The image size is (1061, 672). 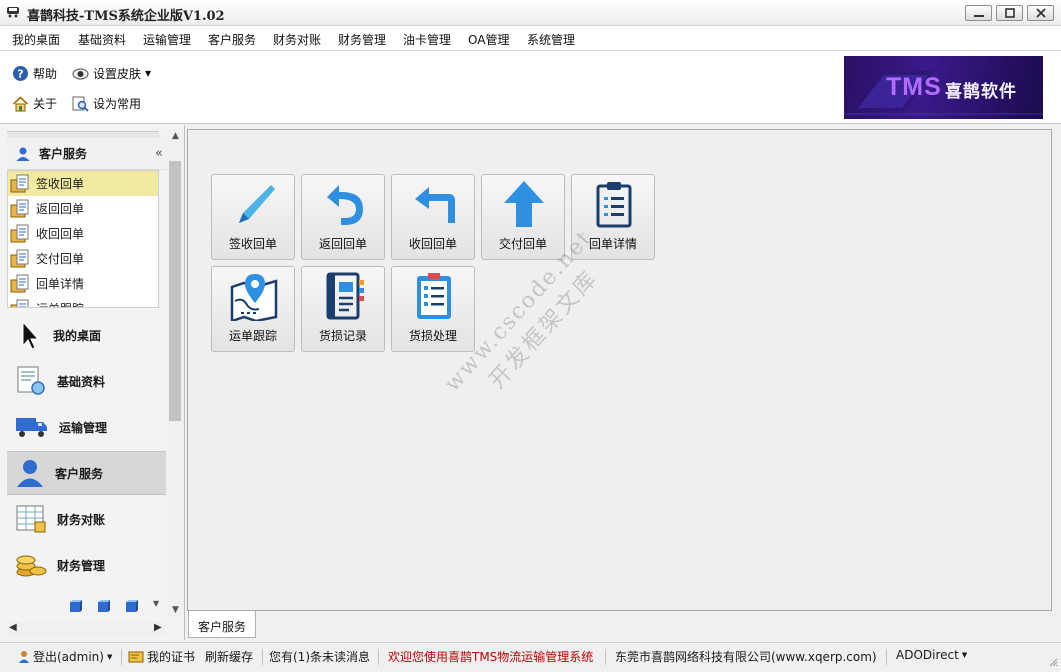 I want to click on list-item-label: 返回回单, so click(x=60, y=209).